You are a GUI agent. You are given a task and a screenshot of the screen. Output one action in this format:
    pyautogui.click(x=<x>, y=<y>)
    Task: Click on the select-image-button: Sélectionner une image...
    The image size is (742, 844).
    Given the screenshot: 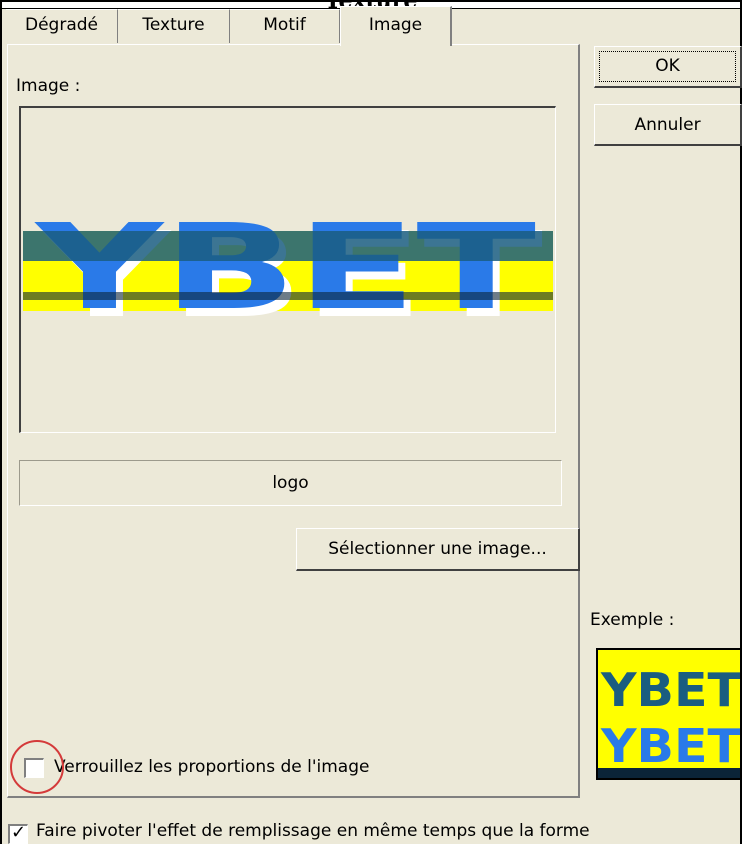 What is the action you would take?
    pyautogui.click(x=438, y=549)
    